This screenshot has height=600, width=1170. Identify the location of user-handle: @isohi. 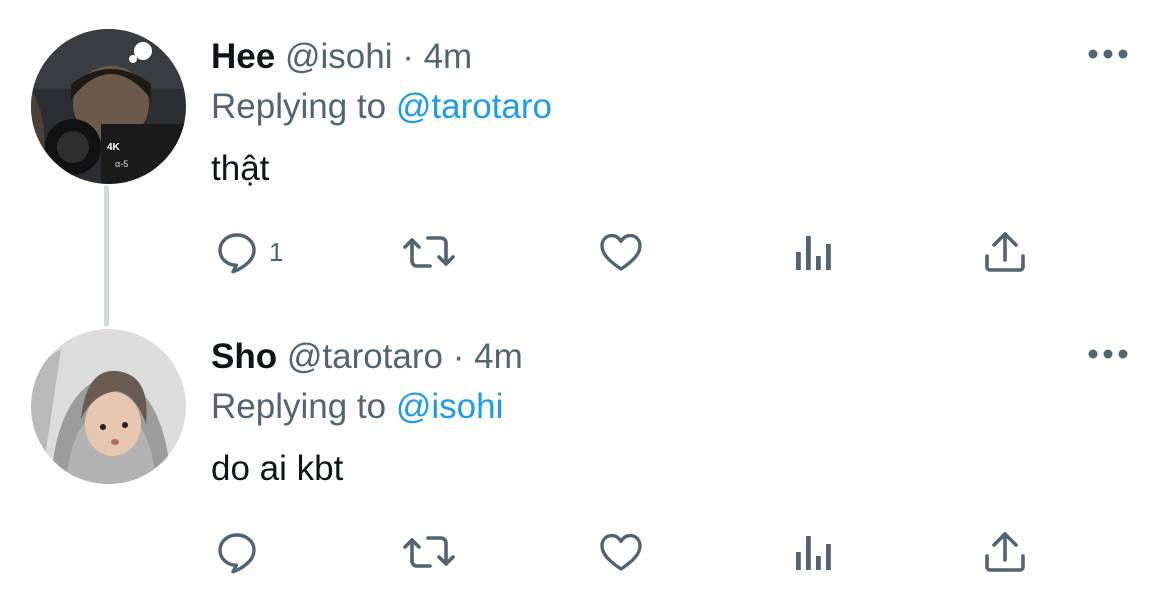
(339, 56).